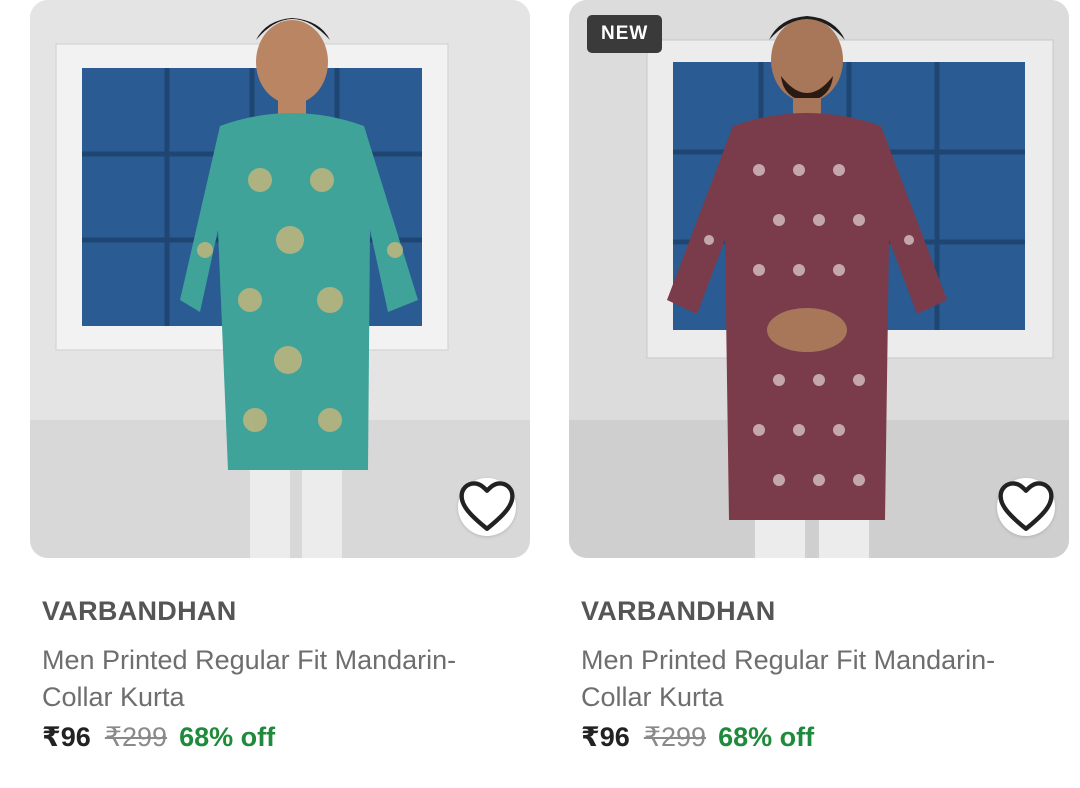 This screenshot has width=1080, height=788. What do you see at coordinates (625, 34) in the screenshot?
I see `new-badge: NEW` at bounding box center [625, 34].